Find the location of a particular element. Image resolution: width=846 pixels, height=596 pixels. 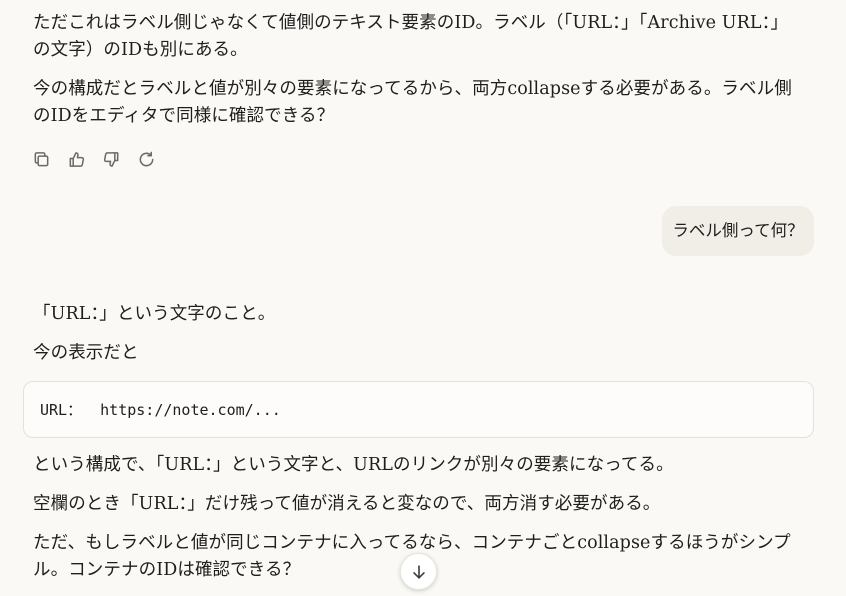

assistant-paragraph: 今の表示だと is located at coordinates (86, 353).